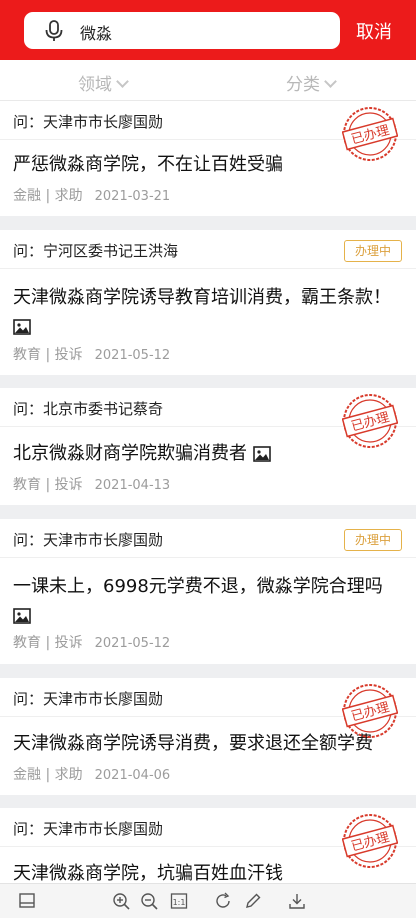  What do you see at coordinates (374, 31) in the screenshot?
I see `cancel-button: 取消` at bounding box center [374, 31].